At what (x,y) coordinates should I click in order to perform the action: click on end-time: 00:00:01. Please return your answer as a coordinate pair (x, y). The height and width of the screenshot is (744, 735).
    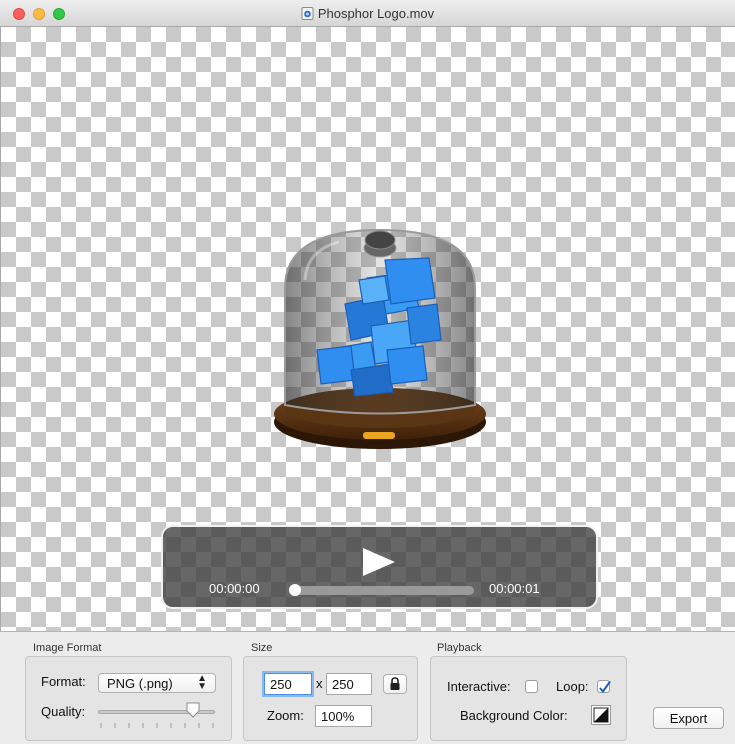
    Looking at the image, I should click on (514, 588).